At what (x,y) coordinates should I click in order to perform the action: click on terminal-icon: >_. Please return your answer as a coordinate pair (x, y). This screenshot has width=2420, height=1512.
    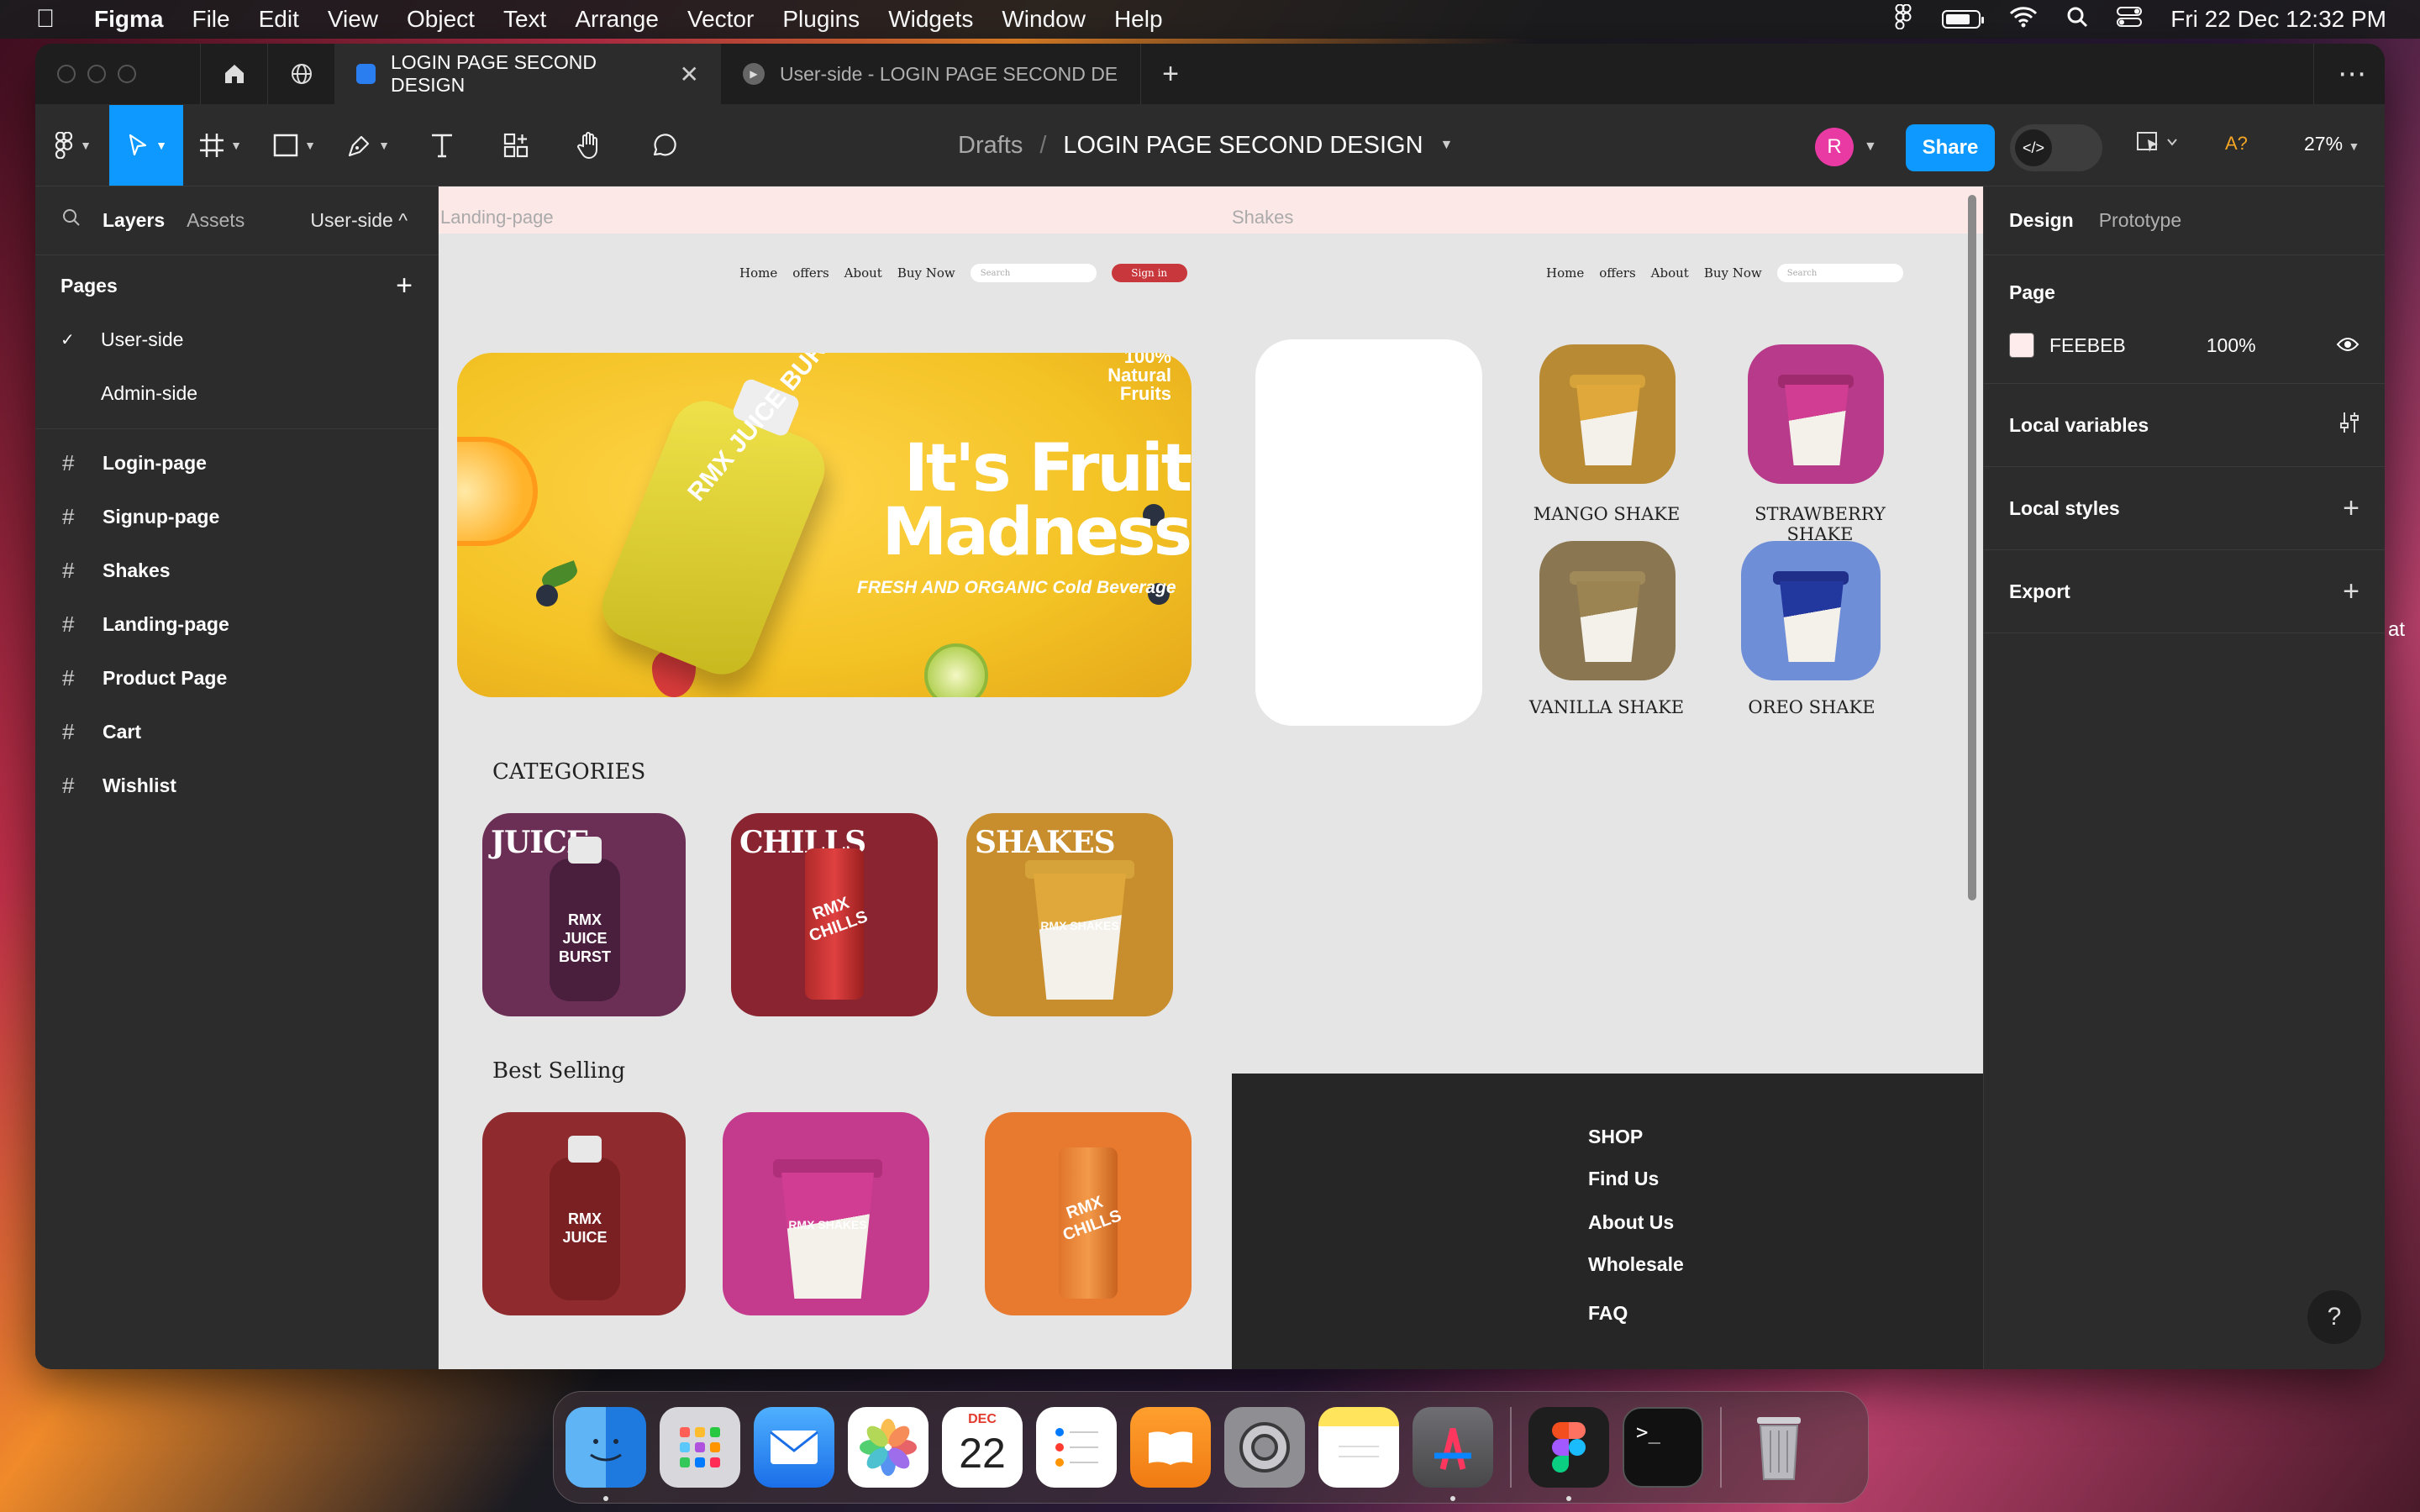
    Looking at the image, I should click on (1663, 1447).